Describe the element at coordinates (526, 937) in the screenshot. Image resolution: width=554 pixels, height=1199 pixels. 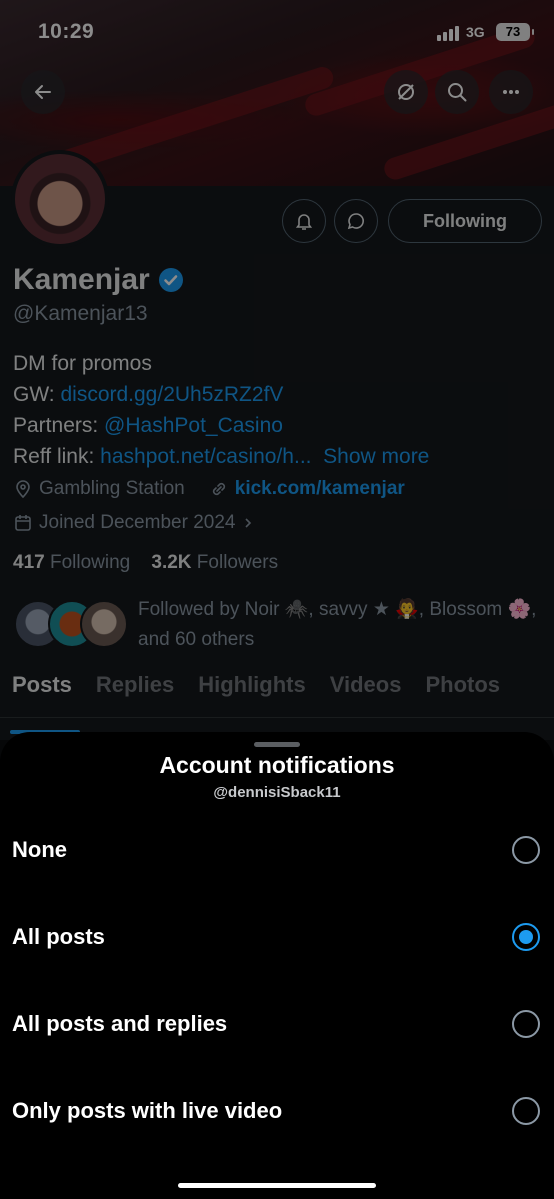
I see `radio-button-selected` at that location.